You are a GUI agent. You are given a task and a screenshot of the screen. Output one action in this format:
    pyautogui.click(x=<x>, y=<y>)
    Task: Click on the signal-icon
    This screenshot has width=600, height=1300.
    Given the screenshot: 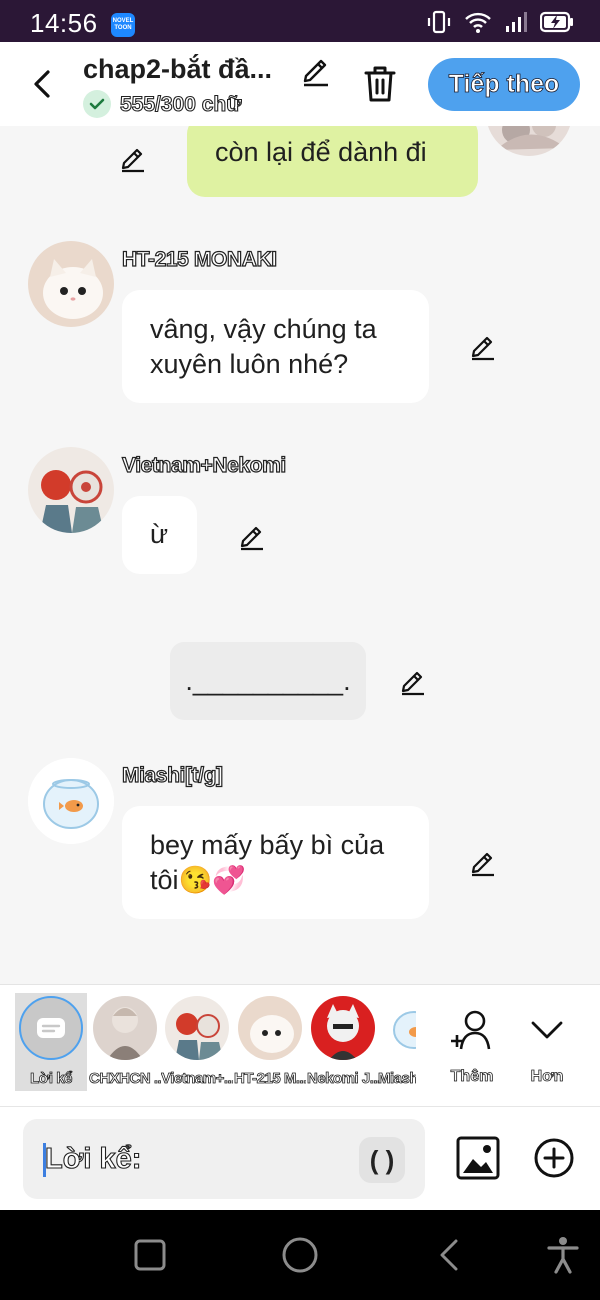 What is the action you would take?
    pyautogui.click(x=516, y=22)
    